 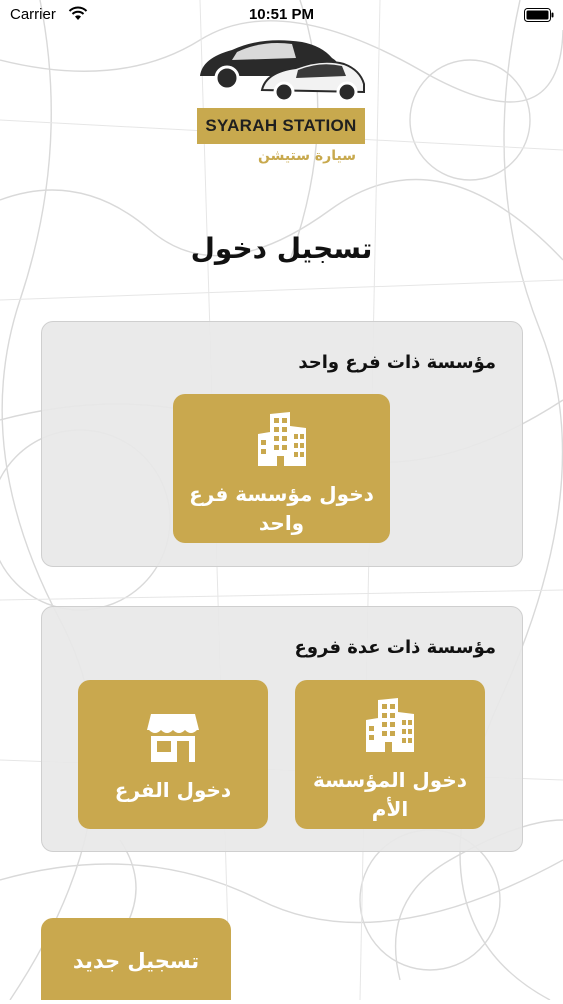 What do you see at coordinates (281, 126) in the screenshot?
I see `brand-name: SYARAH STATION` at bounding box center [281, 126].